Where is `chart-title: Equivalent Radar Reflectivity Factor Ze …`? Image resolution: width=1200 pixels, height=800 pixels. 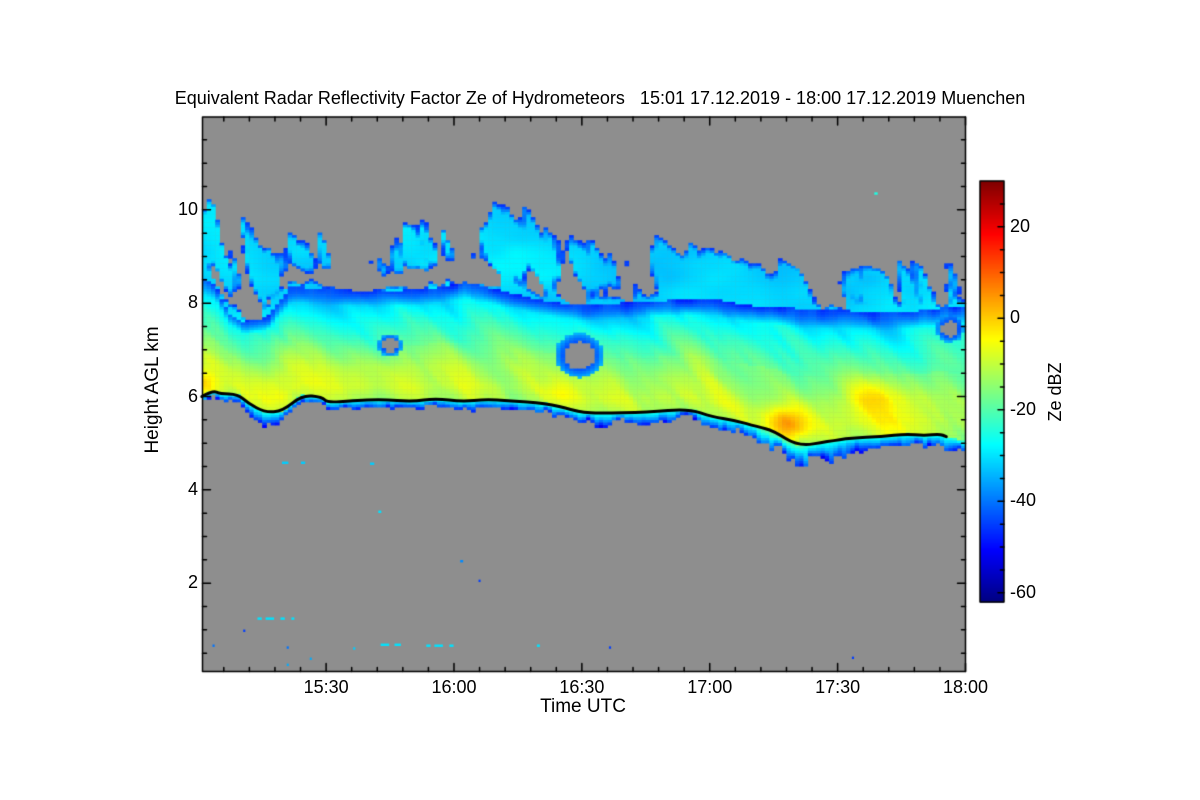 chart-title: Equivalent Radar Reflectivity Factor Ze … is located at coordinates (600, 98).